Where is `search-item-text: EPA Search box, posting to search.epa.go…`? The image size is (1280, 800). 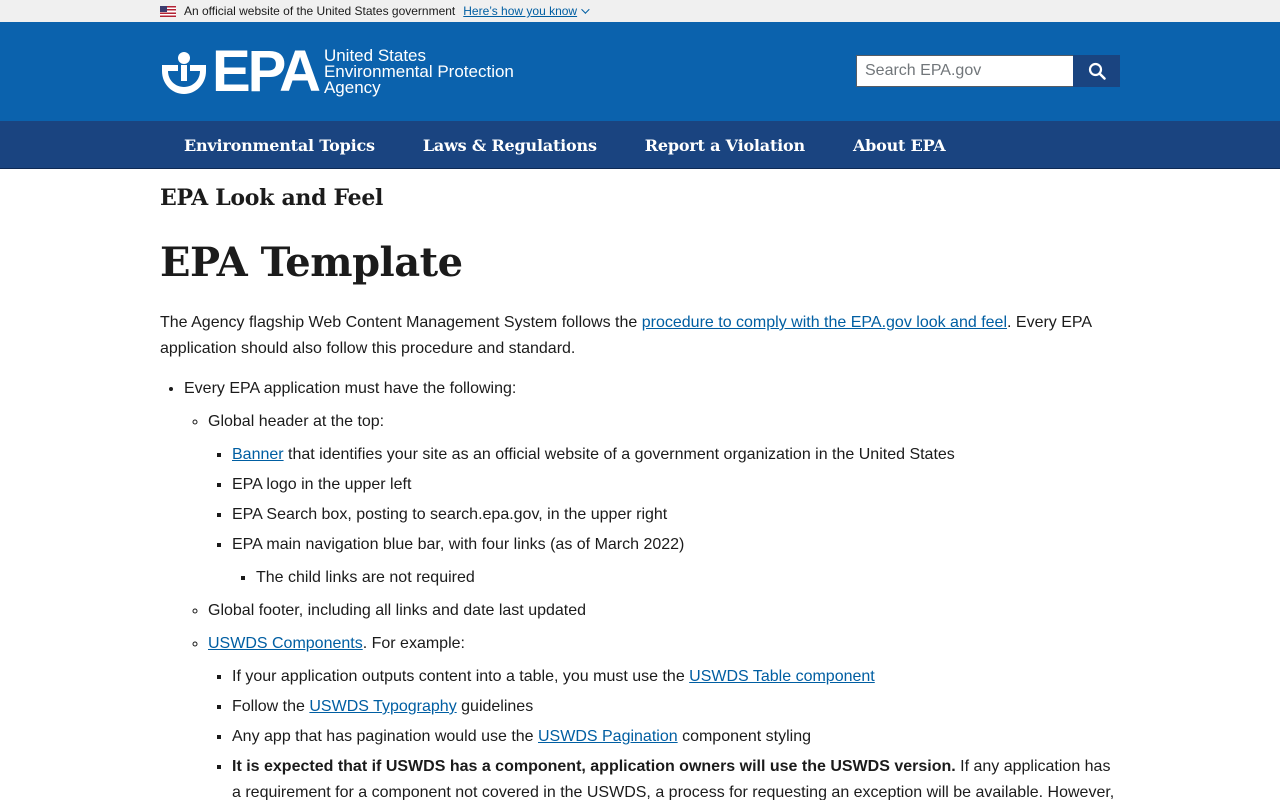 search-item-text: EPA Search box, posting to search.epa.go… is located at coordinates (450, 514).